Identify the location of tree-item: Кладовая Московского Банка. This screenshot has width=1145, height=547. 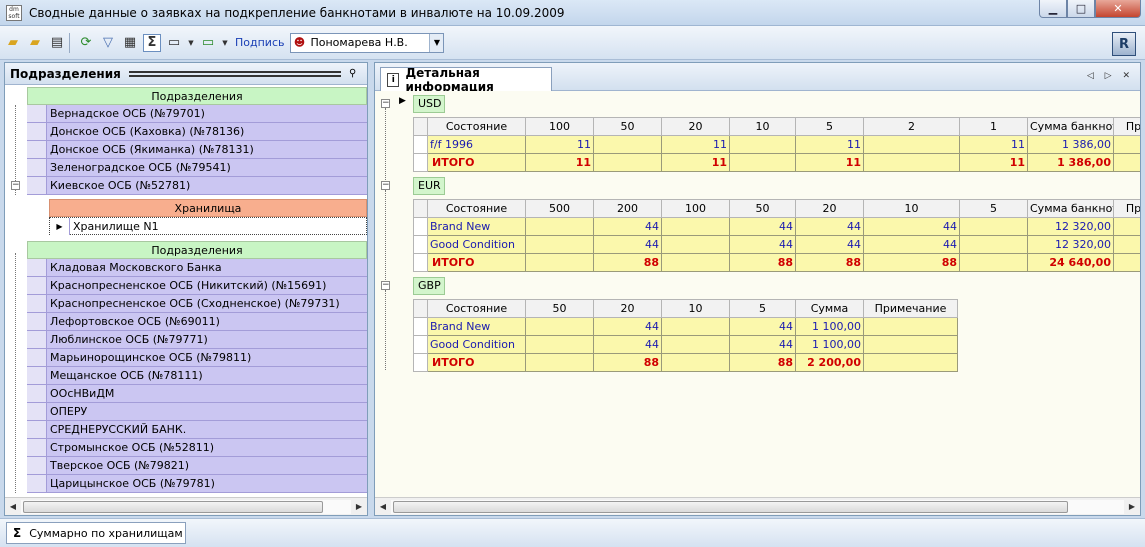
(197, 268).